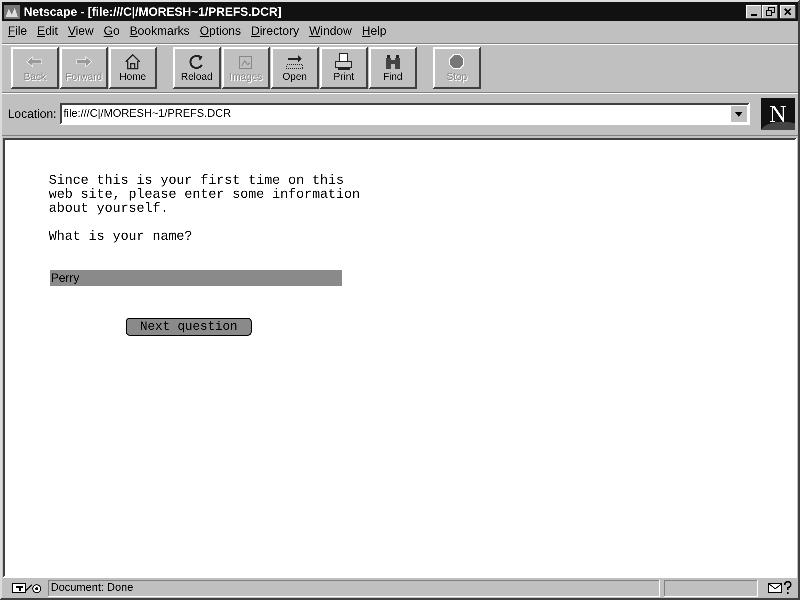  What do you see at coordinates (344, 62) in the screenshot?
I see `printer-icon` at bounding box center [344, 62].